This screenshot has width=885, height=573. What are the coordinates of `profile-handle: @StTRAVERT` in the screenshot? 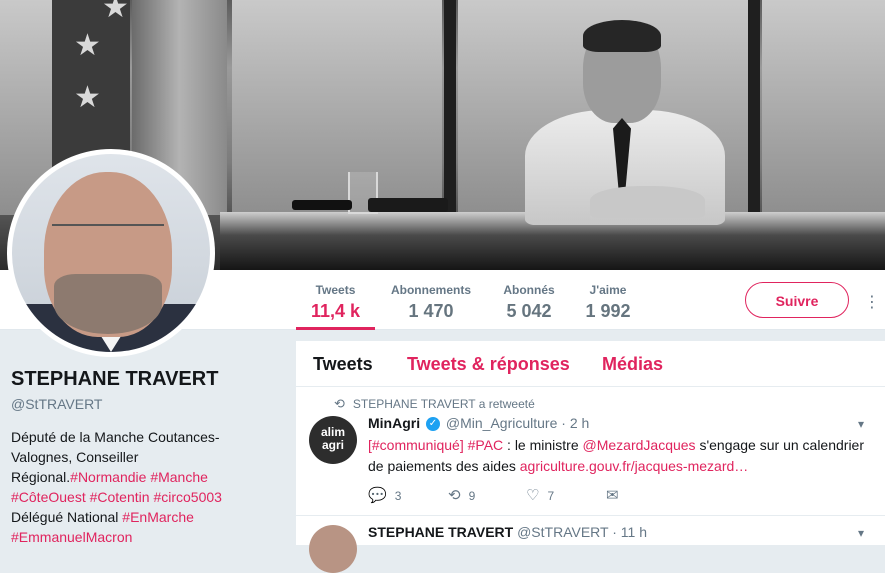 It's located at (57, 404).